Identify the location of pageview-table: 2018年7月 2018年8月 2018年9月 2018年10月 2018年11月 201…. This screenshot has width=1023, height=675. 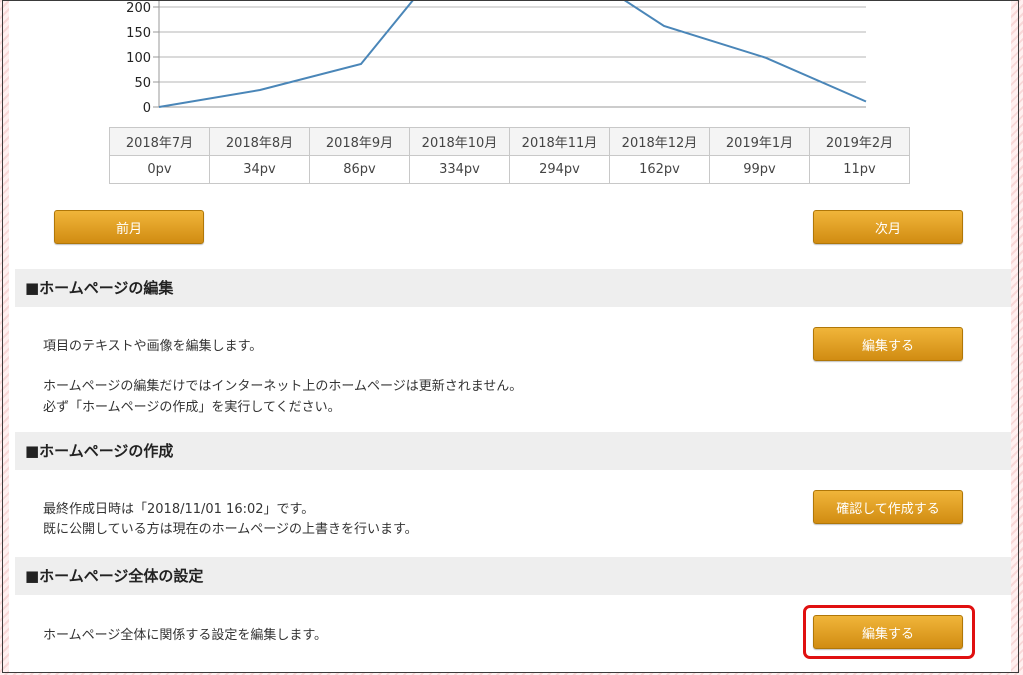
(509, 155).